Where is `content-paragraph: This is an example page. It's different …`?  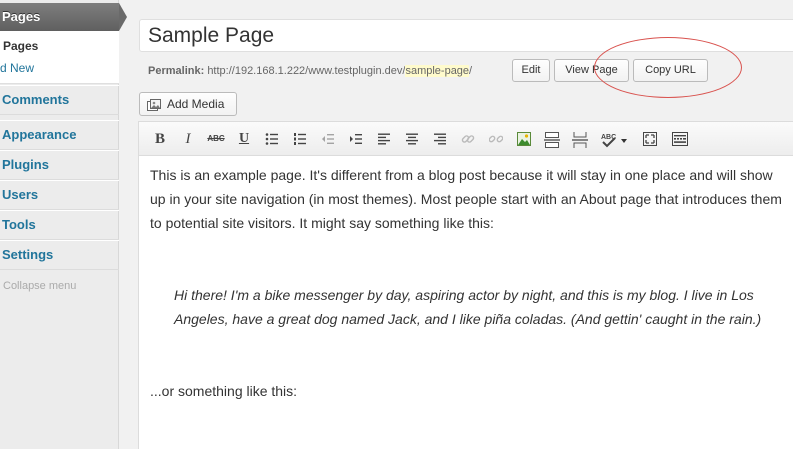 content-paragraph: This is an example page. It's different … is located at coordinates (466, 199).